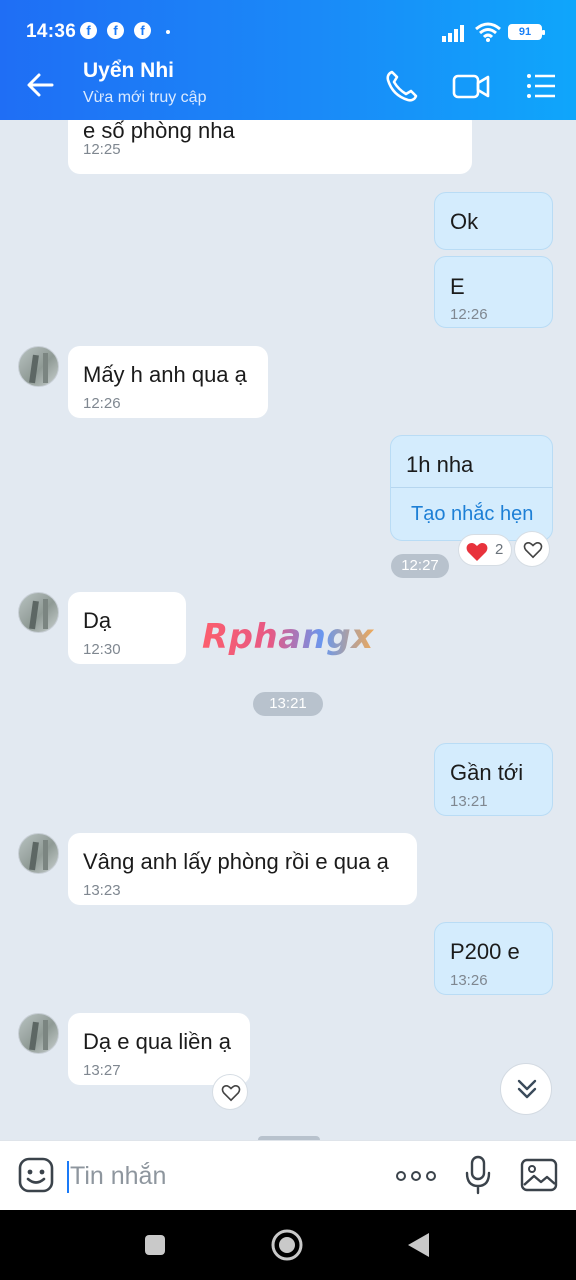 The image size is (576, 1280). What do you see at coordinates (288, 704) in the screenshot?
I see `time-separator: 13:21` at bounding box center [288, 704].